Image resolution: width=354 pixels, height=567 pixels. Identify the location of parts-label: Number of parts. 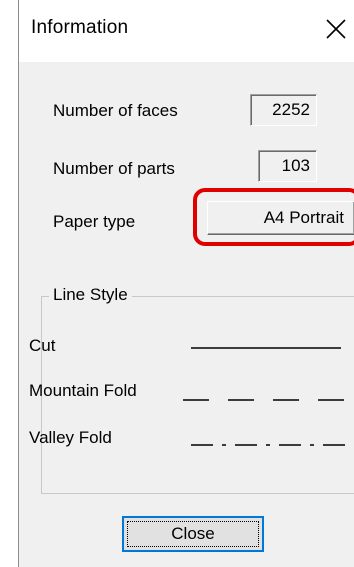
(114, 168).